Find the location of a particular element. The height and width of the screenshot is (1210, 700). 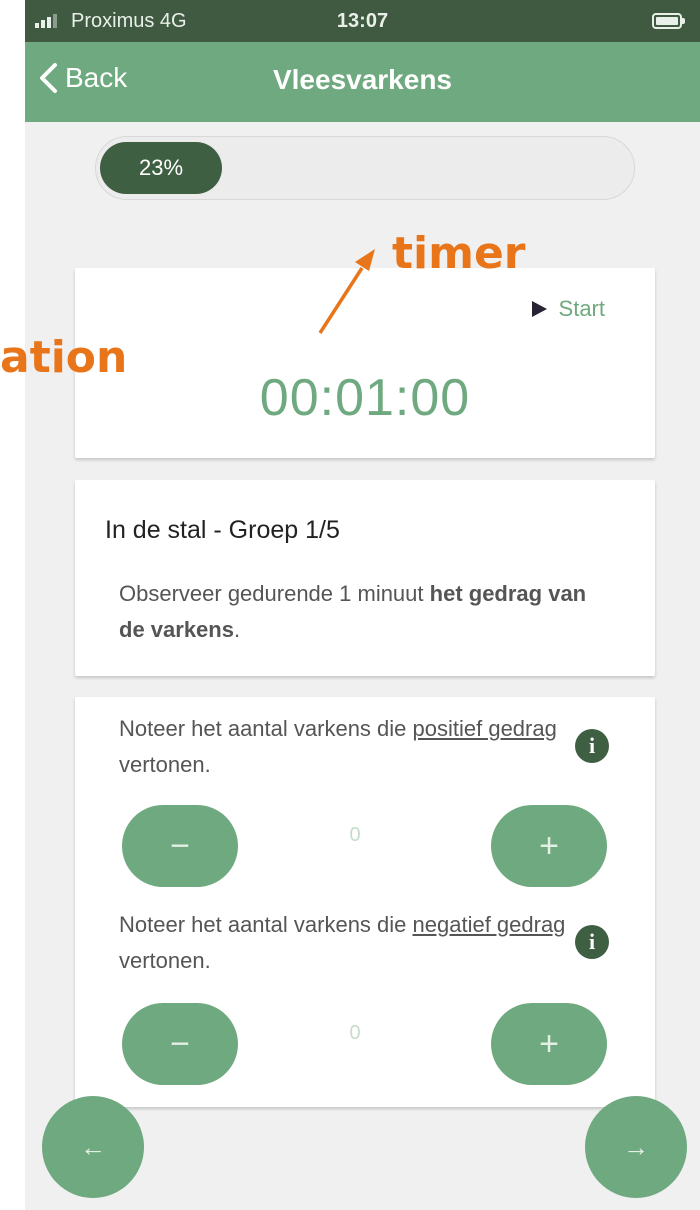

negative-question-suffix: vertonen. is located at coordinates (165, 960).